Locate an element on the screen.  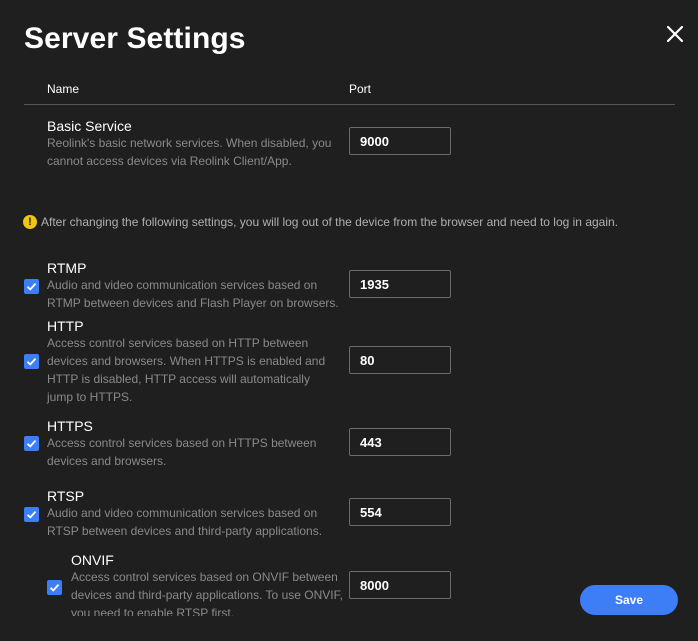
column-header-port: Port is located at coordinates (360, 89).